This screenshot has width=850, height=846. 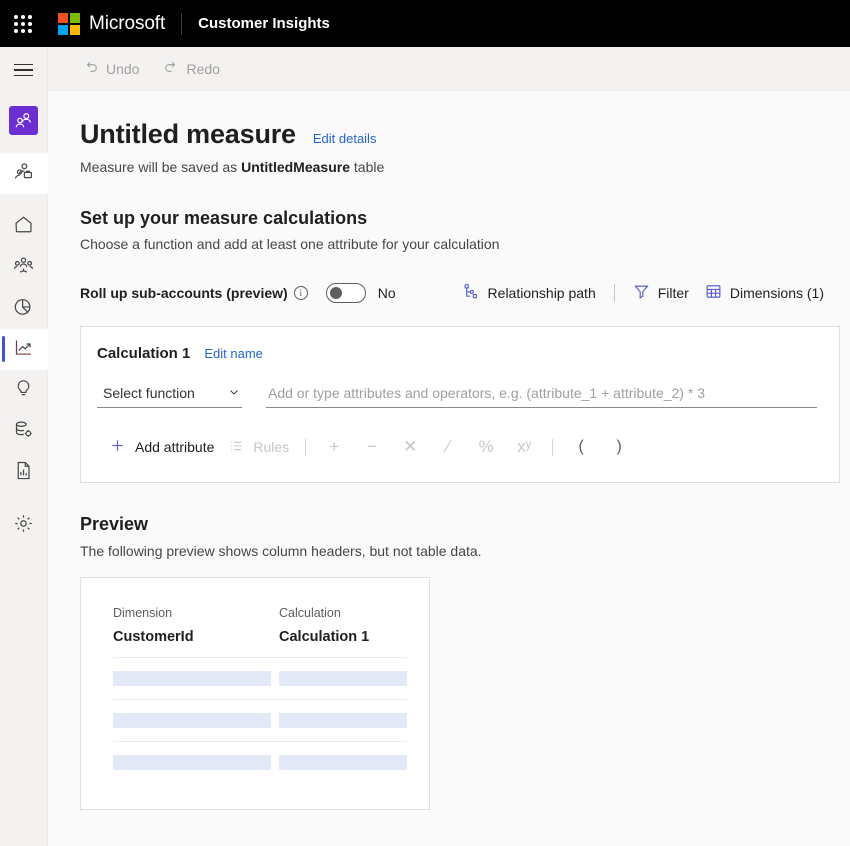 I want to click on rules-button: Rules, so click(x=258, y=447).